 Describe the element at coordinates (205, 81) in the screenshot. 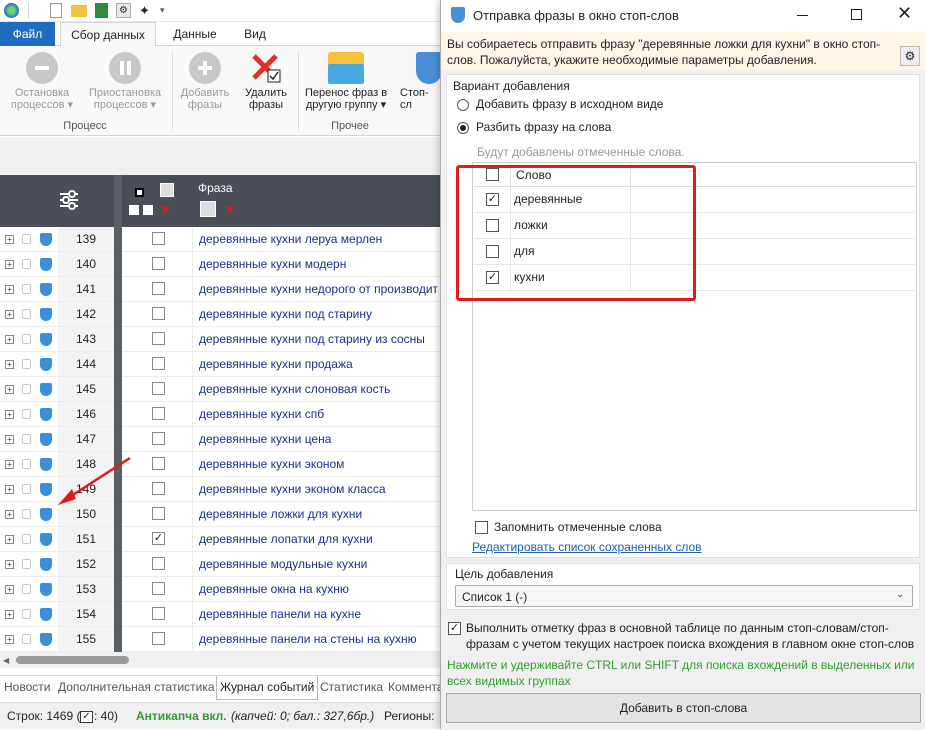

I see `add-phrases-button: Добавить фразы` at that location.